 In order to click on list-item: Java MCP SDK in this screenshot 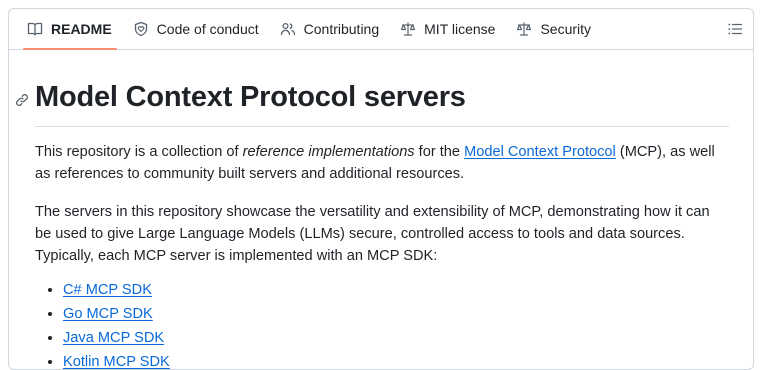, I will do `click(396, 338)`.